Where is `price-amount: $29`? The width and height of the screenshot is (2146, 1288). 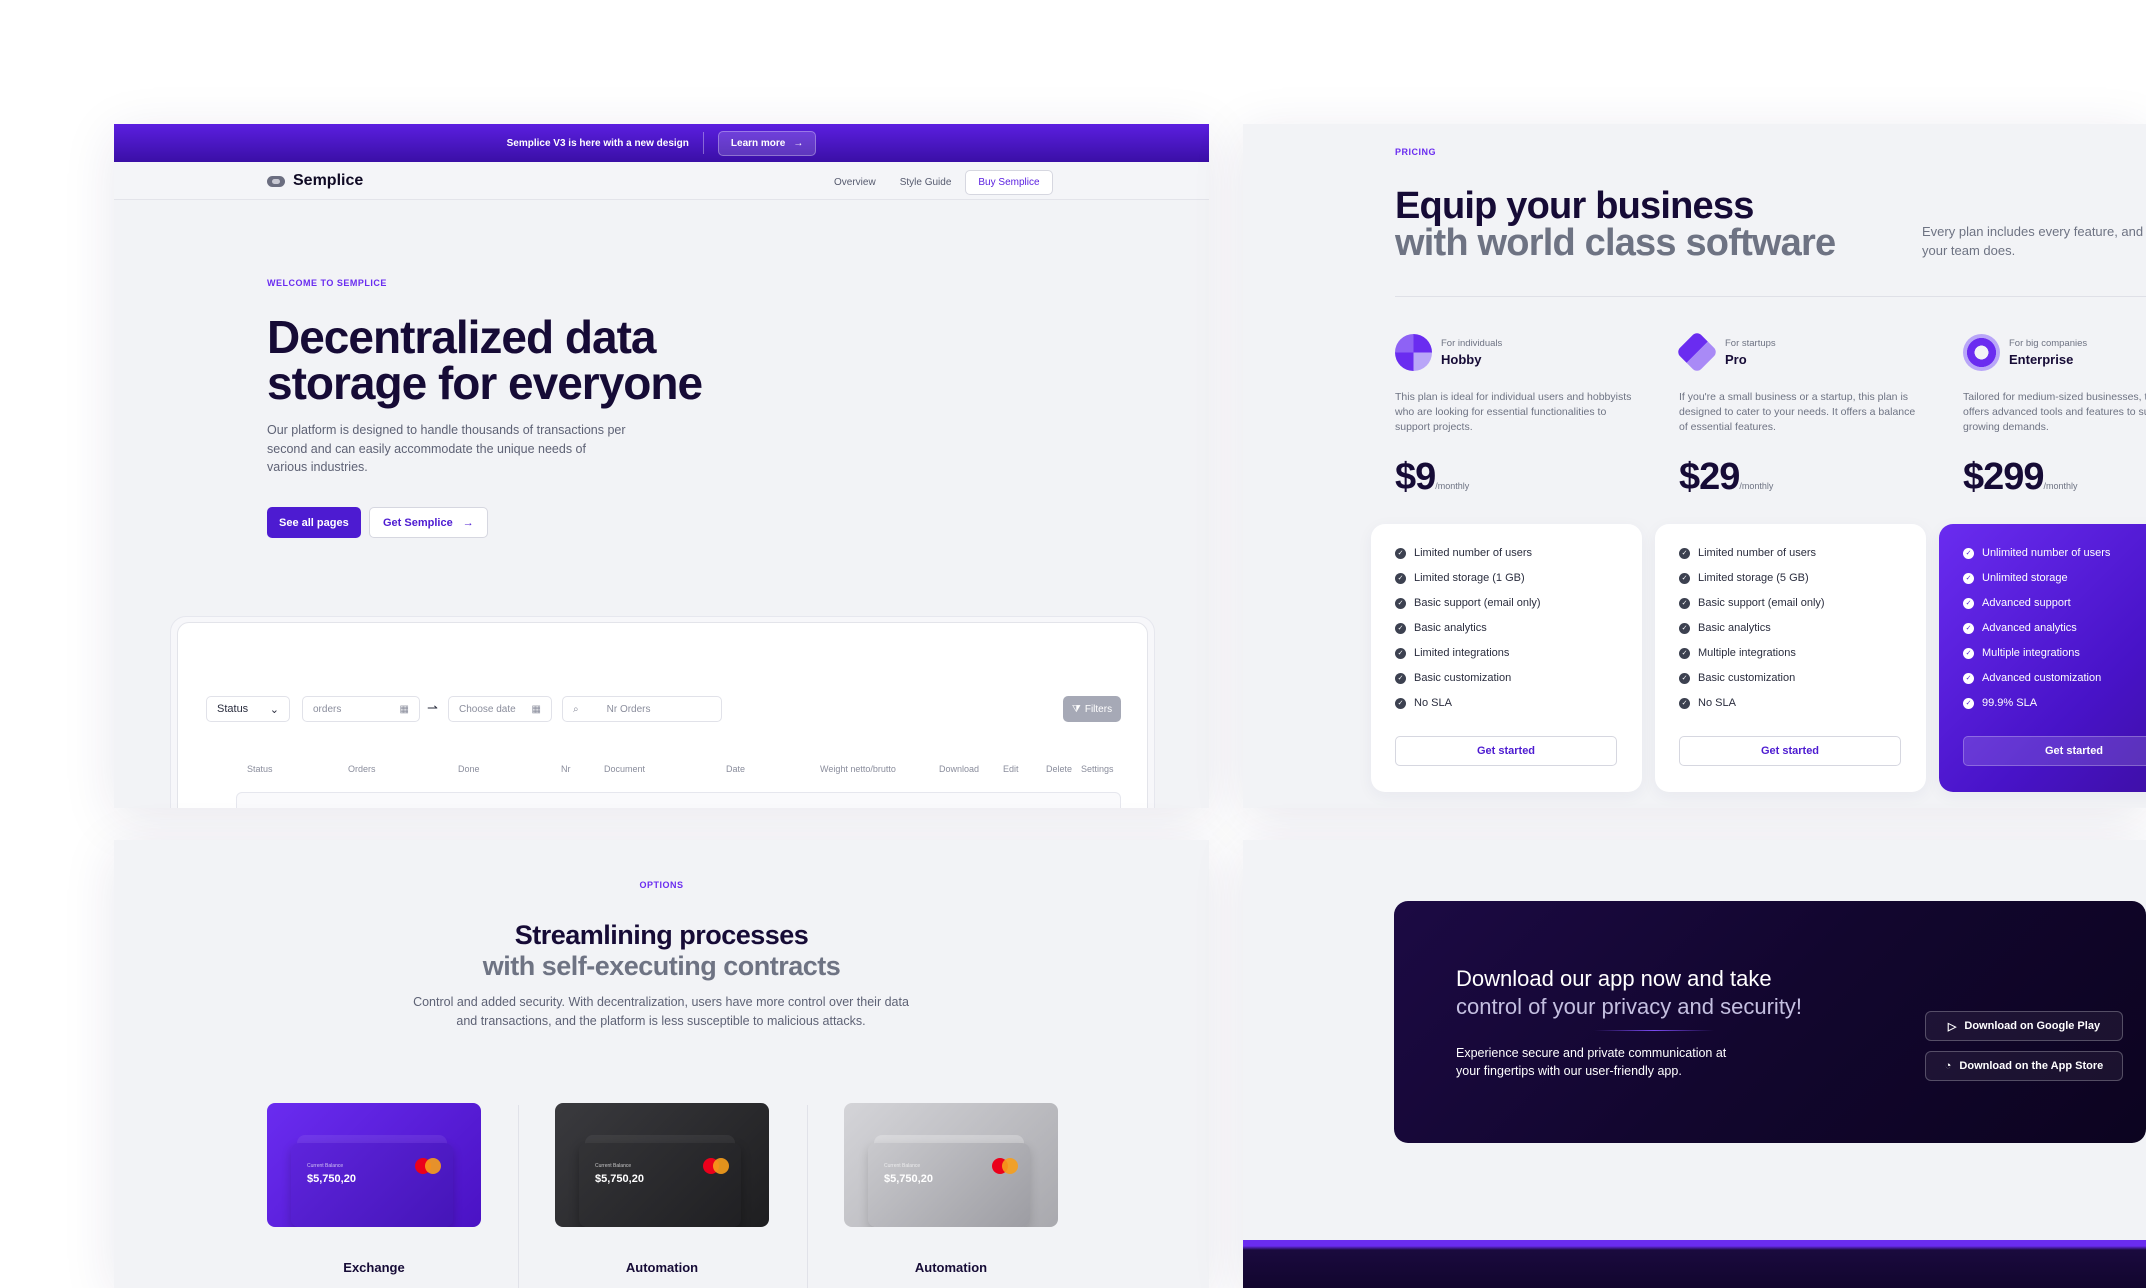
price-amount: $29 is located at coordinates (1709, 477).